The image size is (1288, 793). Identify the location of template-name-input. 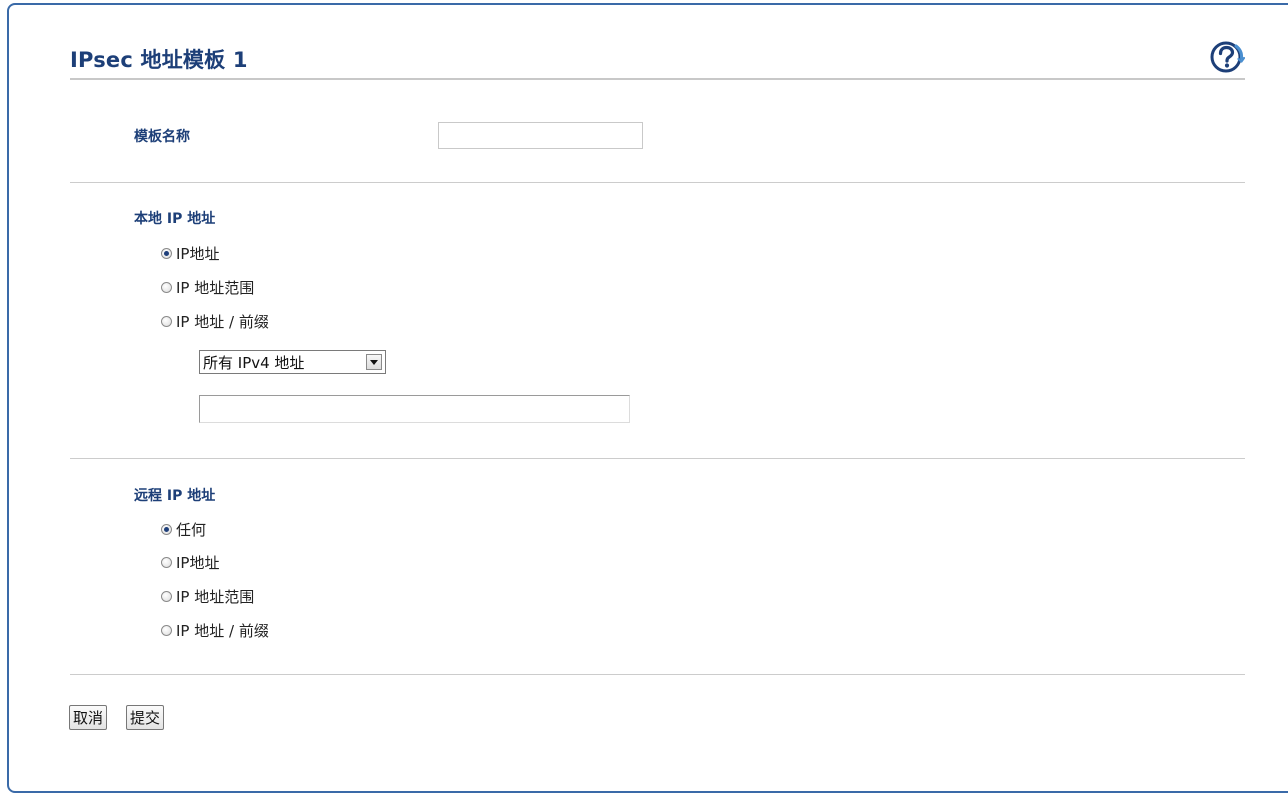
(540, 135).